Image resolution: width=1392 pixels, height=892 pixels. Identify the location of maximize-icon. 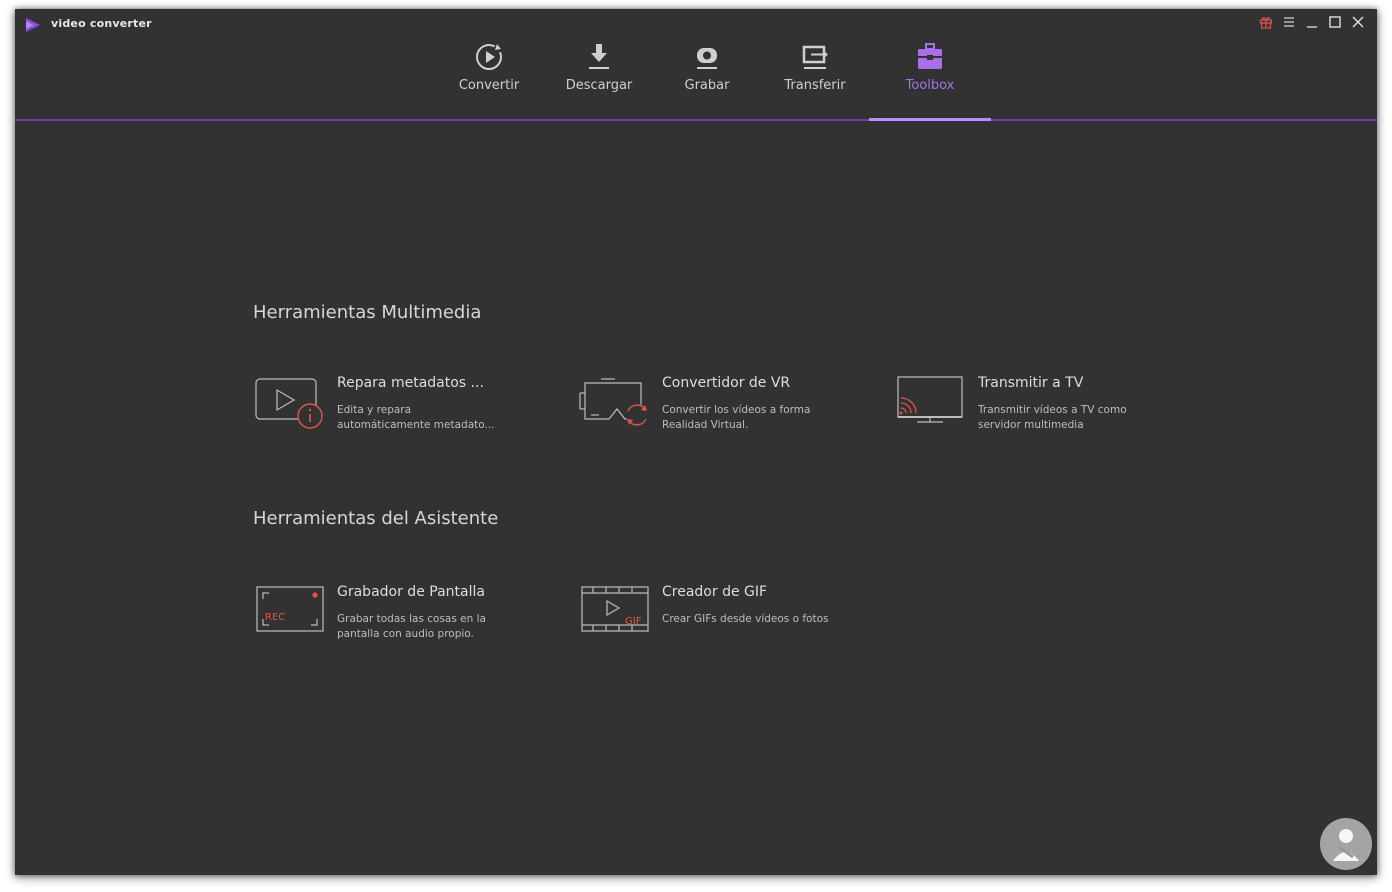
(1334, 22).